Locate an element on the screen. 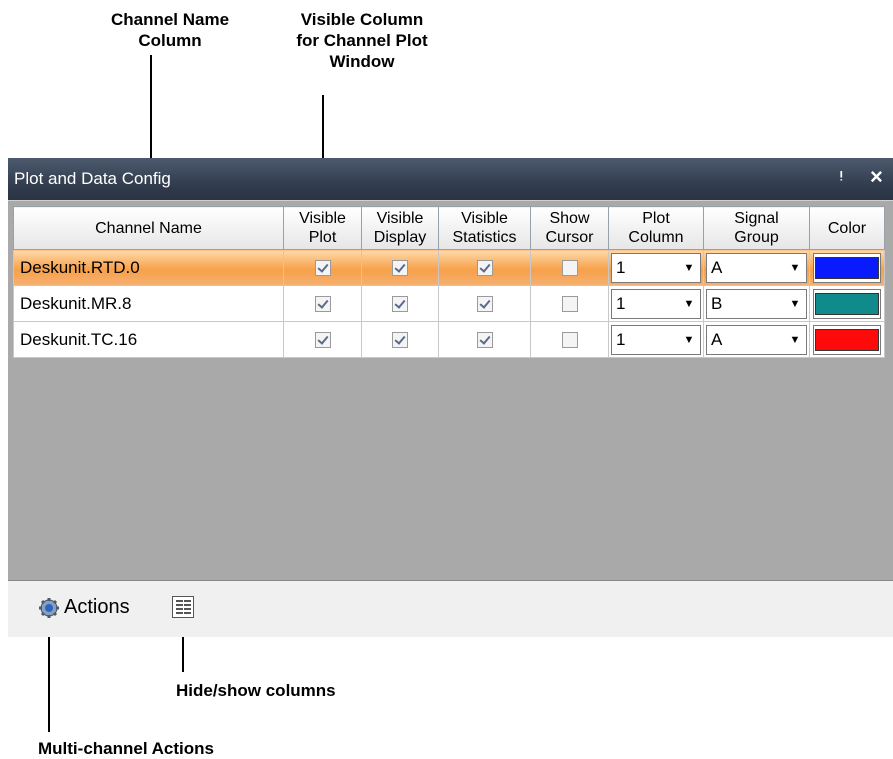 Image resolution: width=893 pixels, height=759 pixels. pin-icon: ᵎ is located at coordinates (841, 176).